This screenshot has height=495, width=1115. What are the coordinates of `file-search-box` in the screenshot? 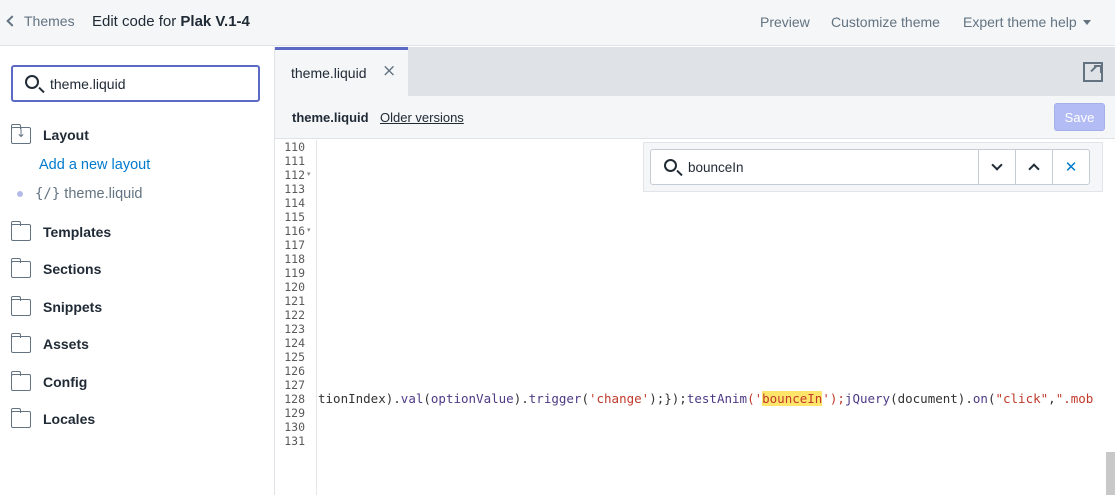 It's located at (135, 83).